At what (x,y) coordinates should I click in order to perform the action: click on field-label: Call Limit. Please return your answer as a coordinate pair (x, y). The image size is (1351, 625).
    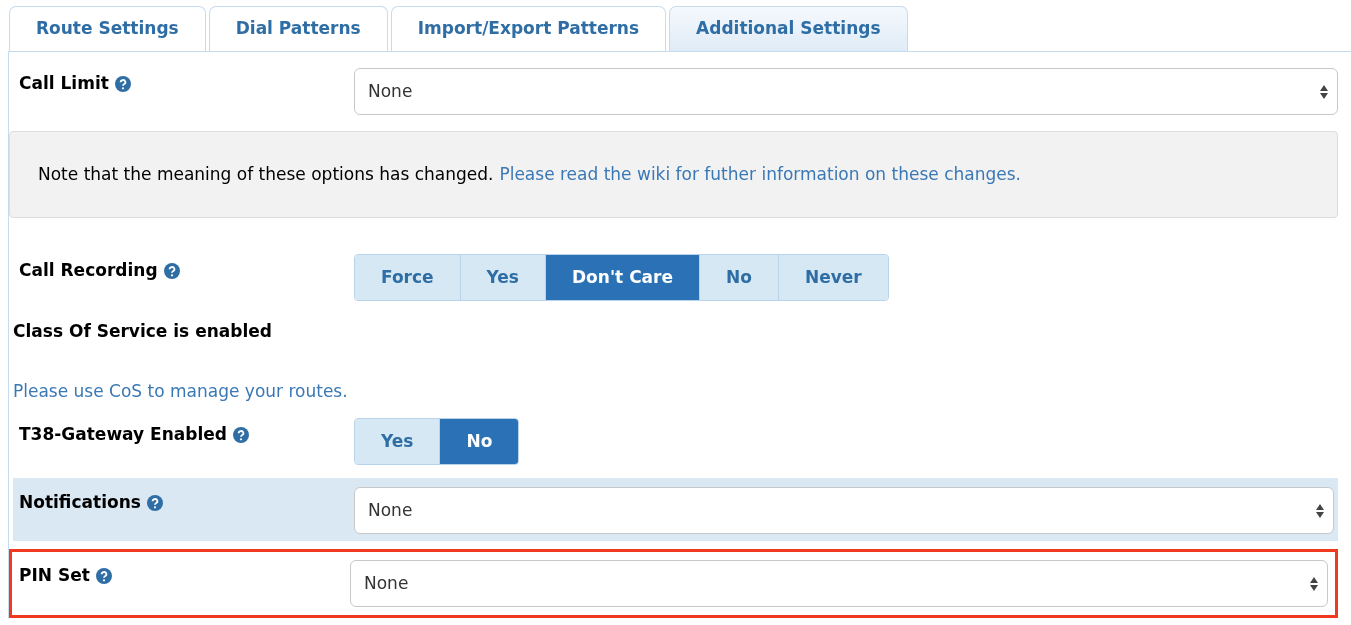
    Looking at the image, I should click on (64, 83).